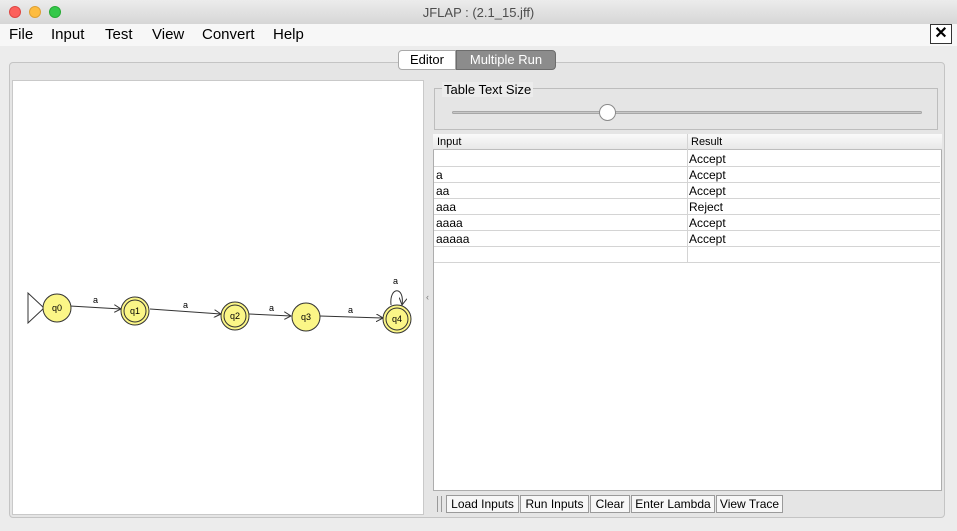  Describe the element at coordinates (687, 191) in the screenshot. I see `table-row: aa Accept` at that location.